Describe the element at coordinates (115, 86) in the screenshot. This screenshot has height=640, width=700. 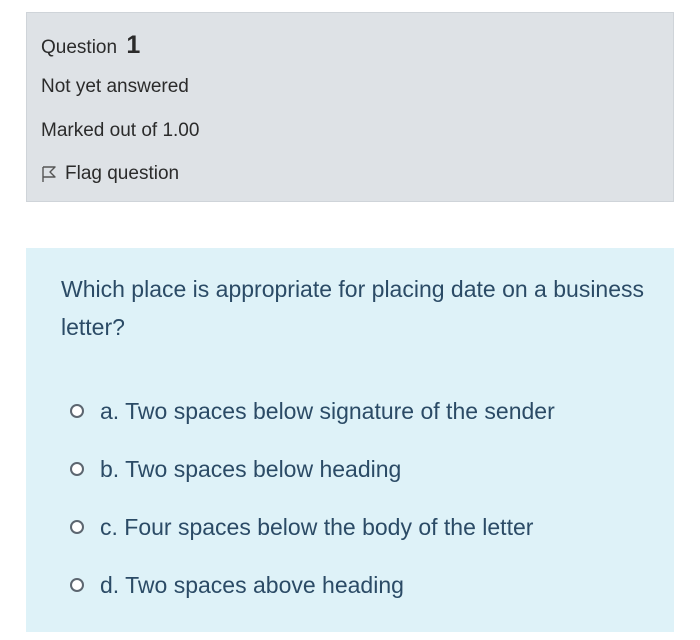
I see `question-state: Not yet answered` at that location.